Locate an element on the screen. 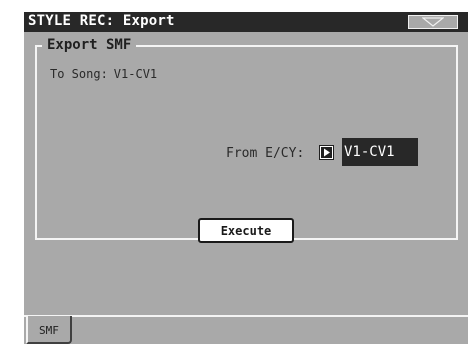  triangle-down-icon is located at coordinates (433, 22).